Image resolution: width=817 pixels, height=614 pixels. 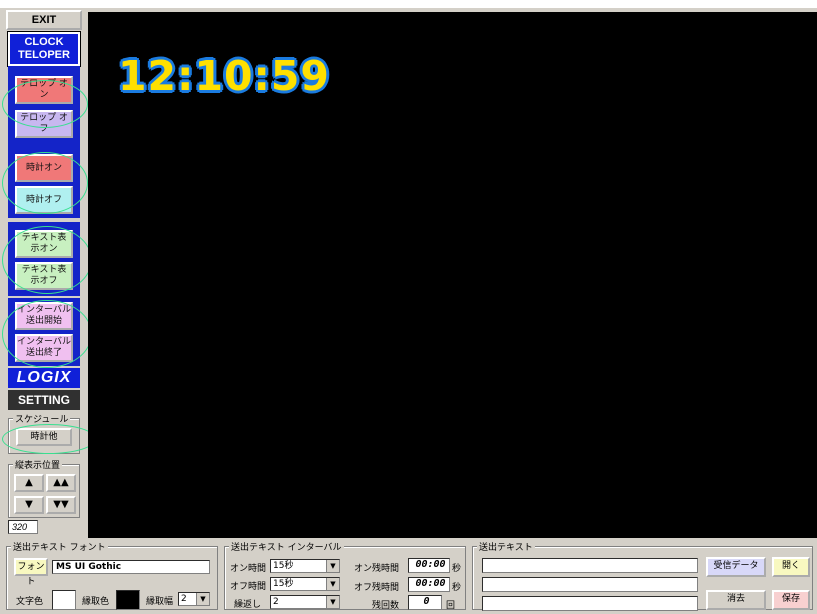 I want to click on outline-width-select: 2 ▼, so click(x=194, y=599).